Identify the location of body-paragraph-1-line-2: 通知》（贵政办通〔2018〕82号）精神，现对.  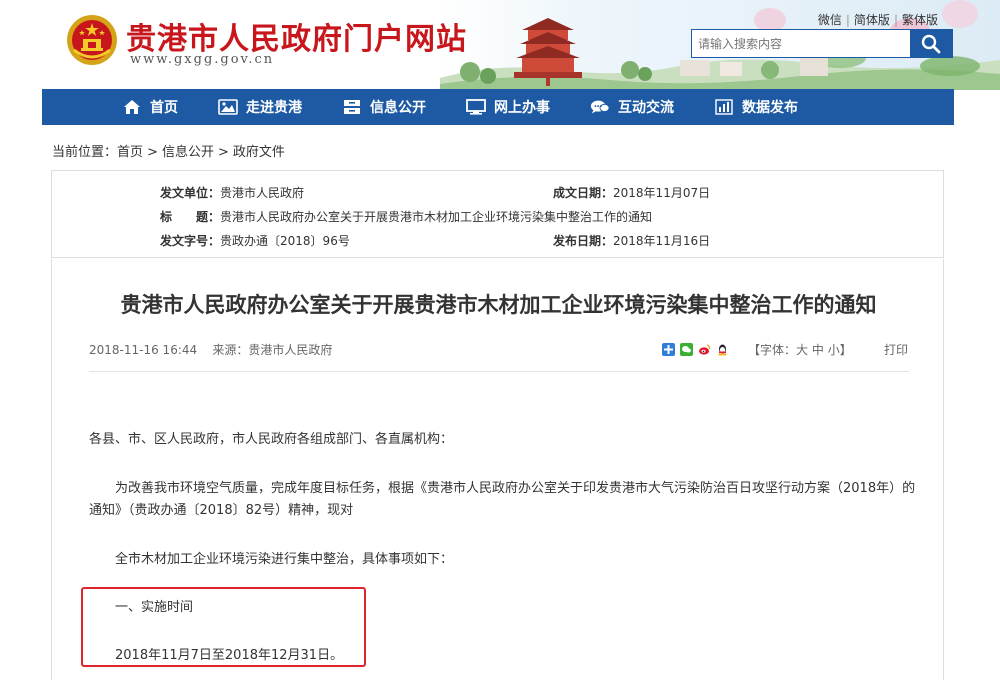
(221, 510).